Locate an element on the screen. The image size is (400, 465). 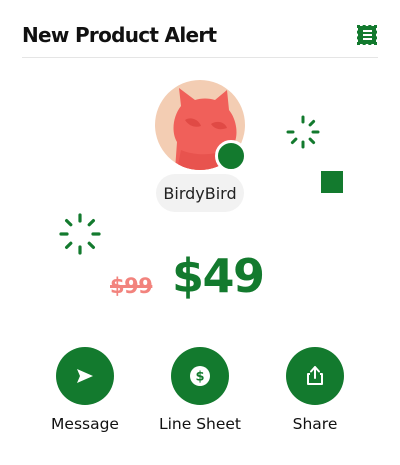
decorative-square is located at coordinates (332, 182).